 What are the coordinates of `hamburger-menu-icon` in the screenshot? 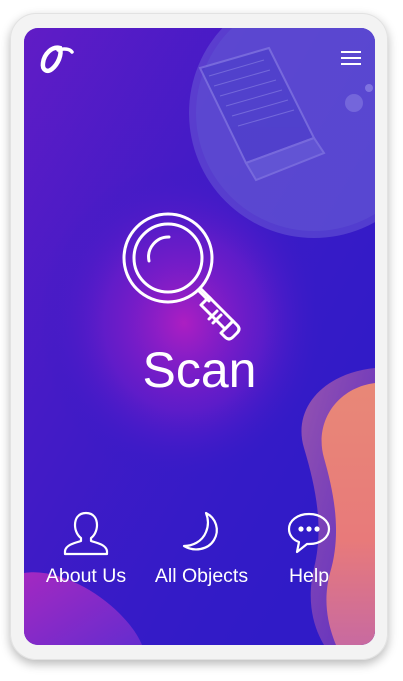 It's located at (351, 58).